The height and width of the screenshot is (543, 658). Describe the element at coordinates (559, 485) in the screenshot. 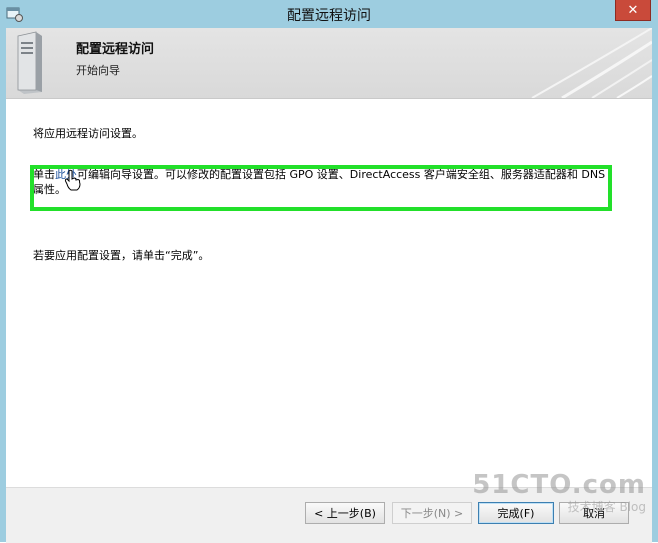

I see `watermark-main: 51CTO.com` at that location.